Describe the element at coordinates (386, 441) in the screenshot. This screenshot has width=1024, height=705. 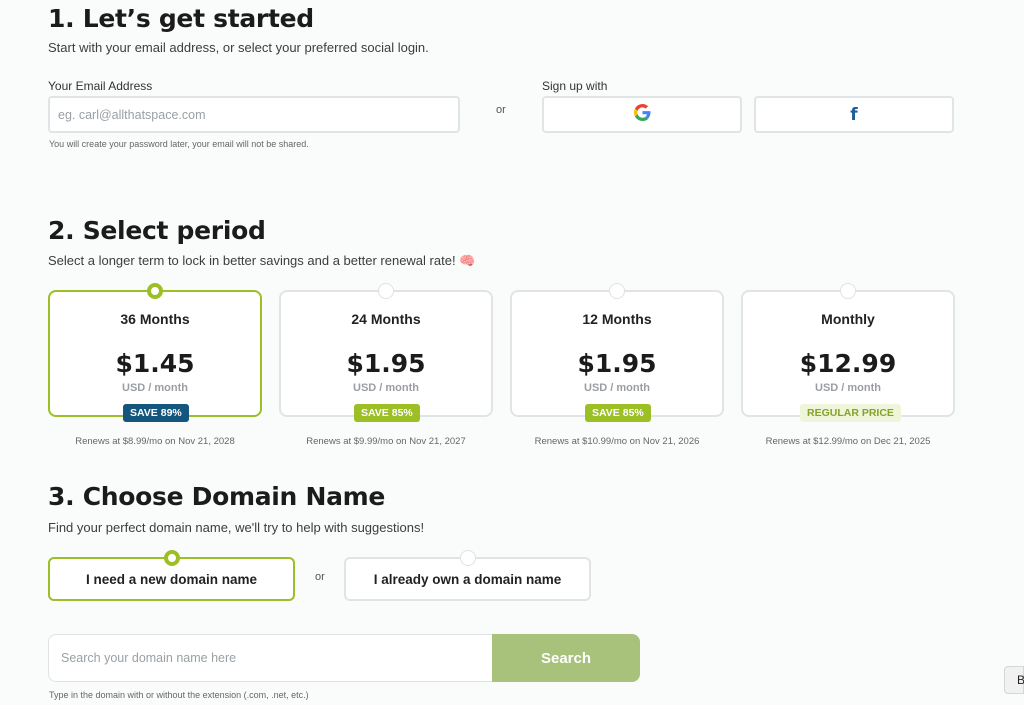
I see `renewal-note: Renews at $9.99/mo on Nov 21, 2027` at that location.